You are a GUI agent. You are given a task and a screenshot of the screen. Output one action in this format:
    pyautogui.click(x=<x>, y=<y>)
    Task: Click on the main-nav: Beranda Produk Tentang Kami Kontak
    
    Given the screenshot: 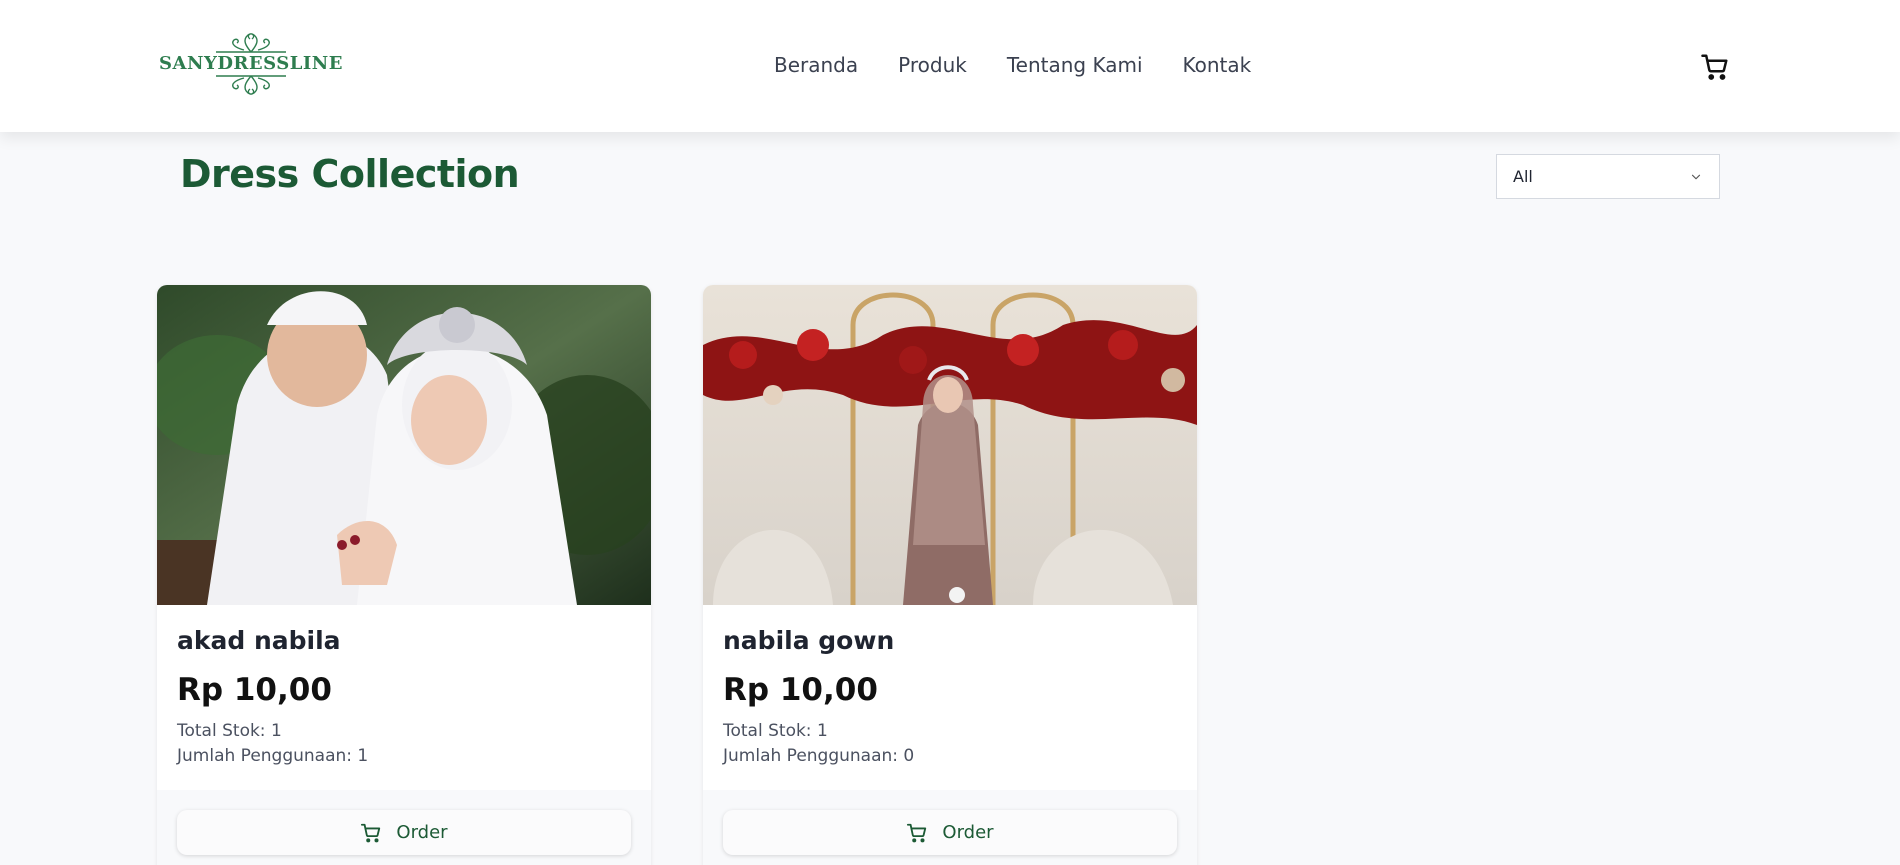 What is the action you would take?
    pyautogui.click(x=1012, y=65)
    